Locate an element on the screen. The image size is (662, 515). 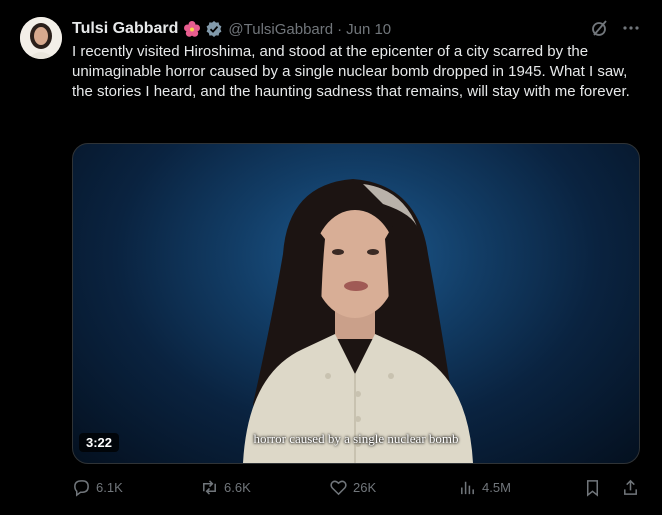
bookmark-icon is located at coordinates (592, 488).